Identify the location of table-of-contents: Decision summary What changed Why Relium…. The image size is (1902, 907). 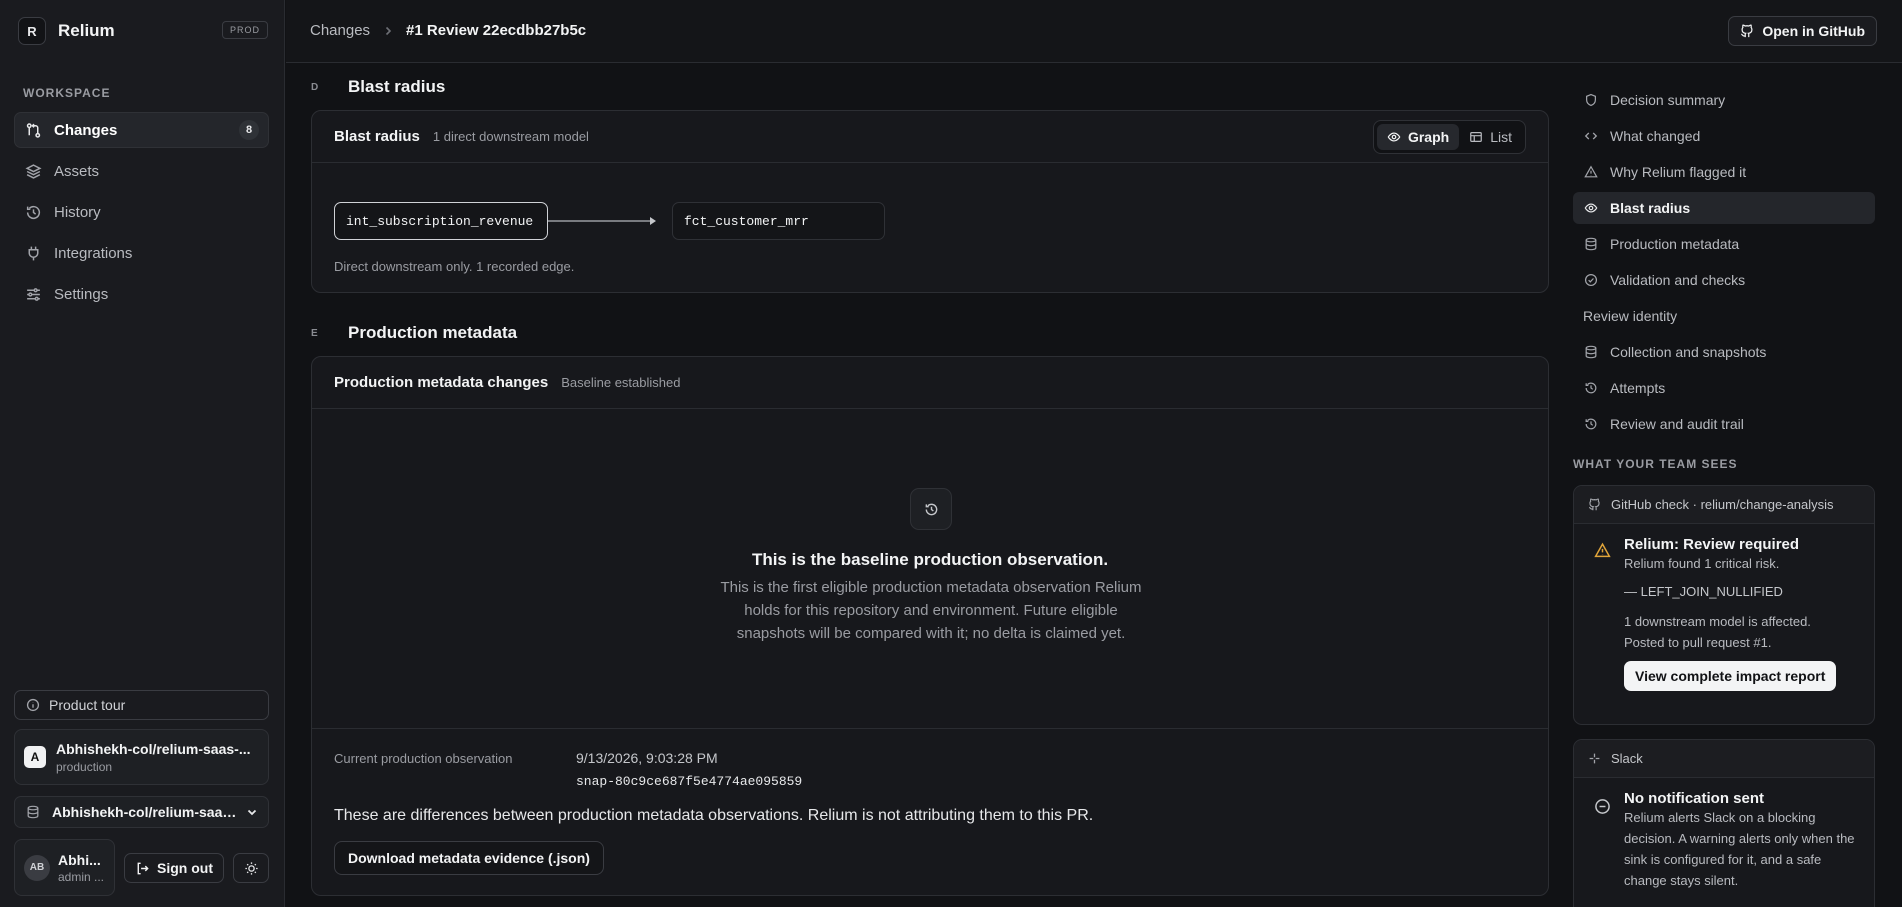
(1724, 264).